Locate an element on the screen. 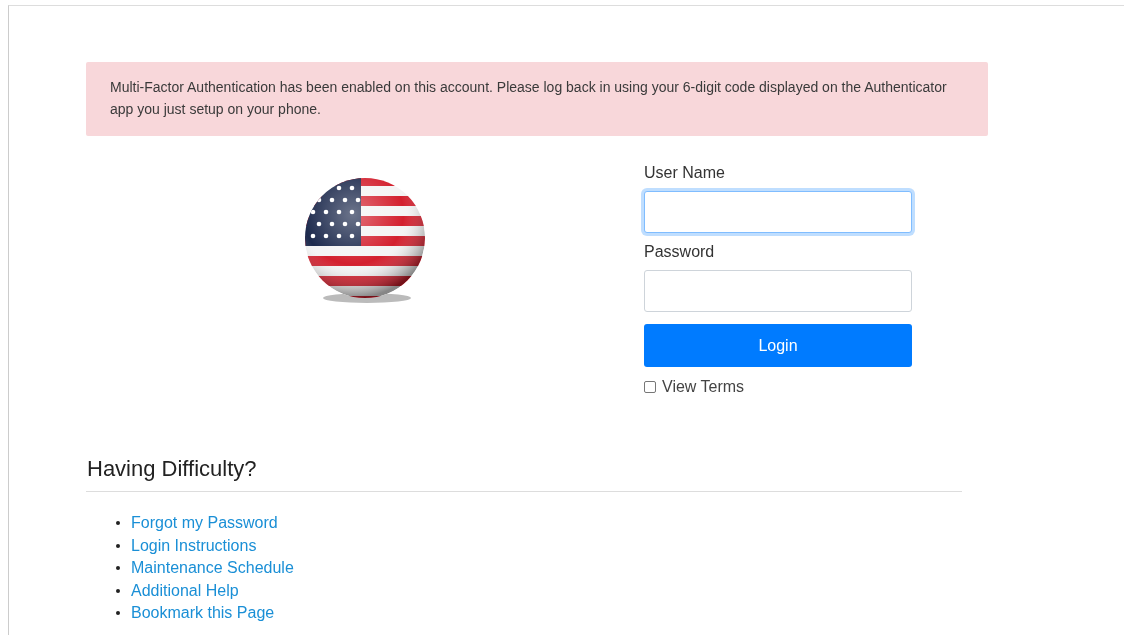 The height and width of the screenshot is (635, 1124). flag-globe-icon is located at coordinates (365, 240).